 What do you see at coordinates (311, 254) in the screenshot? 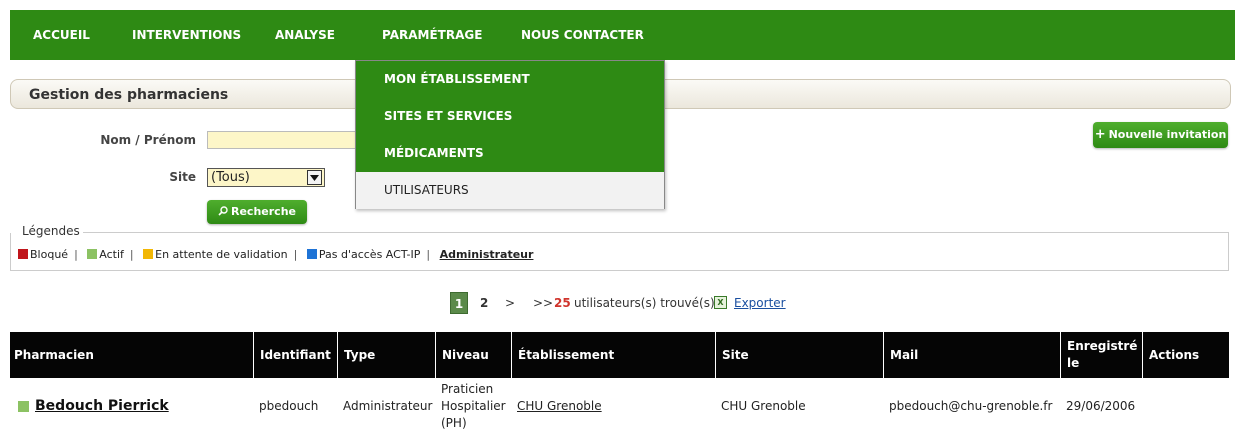
I see `no-access-square-icon` at bounding box center [311, 254].